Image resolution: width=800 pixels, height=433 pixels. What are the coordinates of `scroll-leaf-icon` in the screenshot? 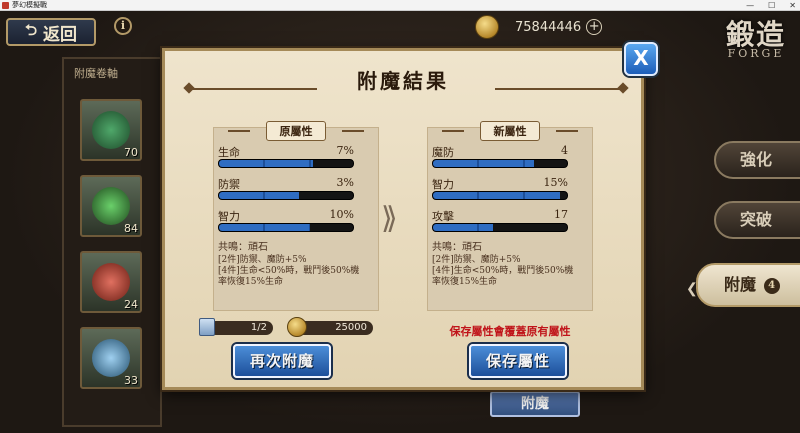 It's located at (111, 206).